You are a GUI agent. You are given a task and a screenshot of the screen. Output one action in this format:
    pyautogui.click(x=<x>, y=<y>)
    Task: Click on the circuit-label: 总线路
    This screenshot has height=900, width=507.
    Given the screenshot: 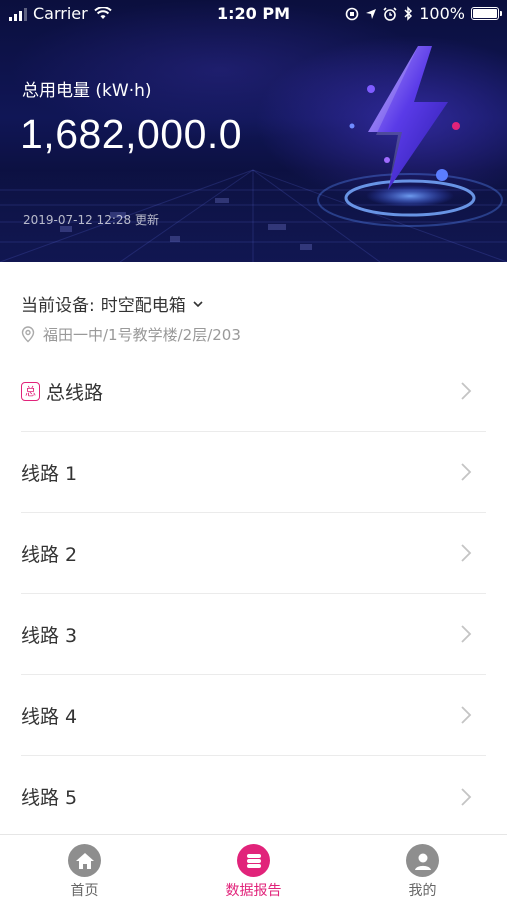 What is the action you would take?
    pyautogui.click(x=75, y=392)
    